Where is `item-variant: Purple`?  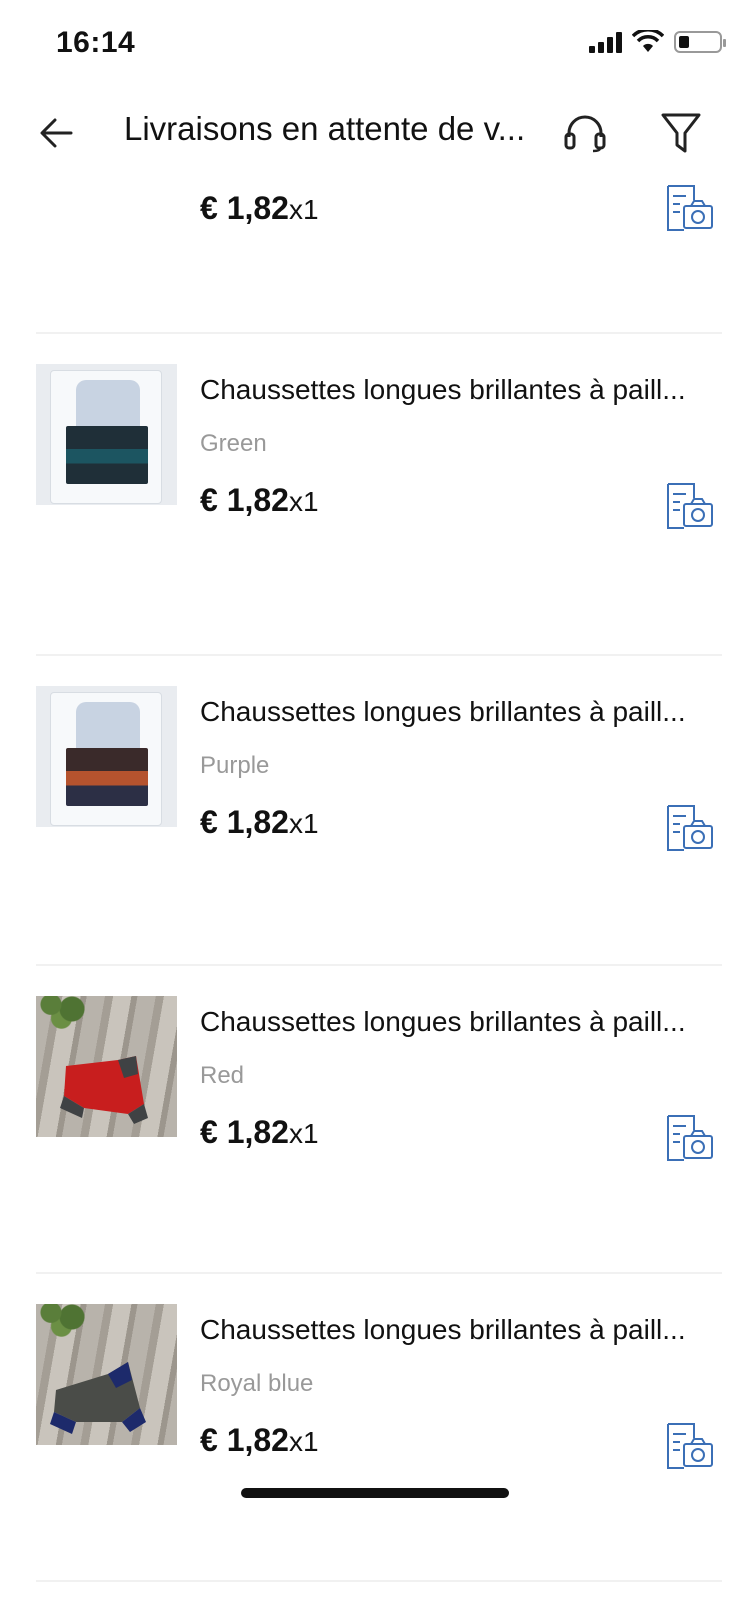
item-variant: Purple is located at coordinates (235, 765).